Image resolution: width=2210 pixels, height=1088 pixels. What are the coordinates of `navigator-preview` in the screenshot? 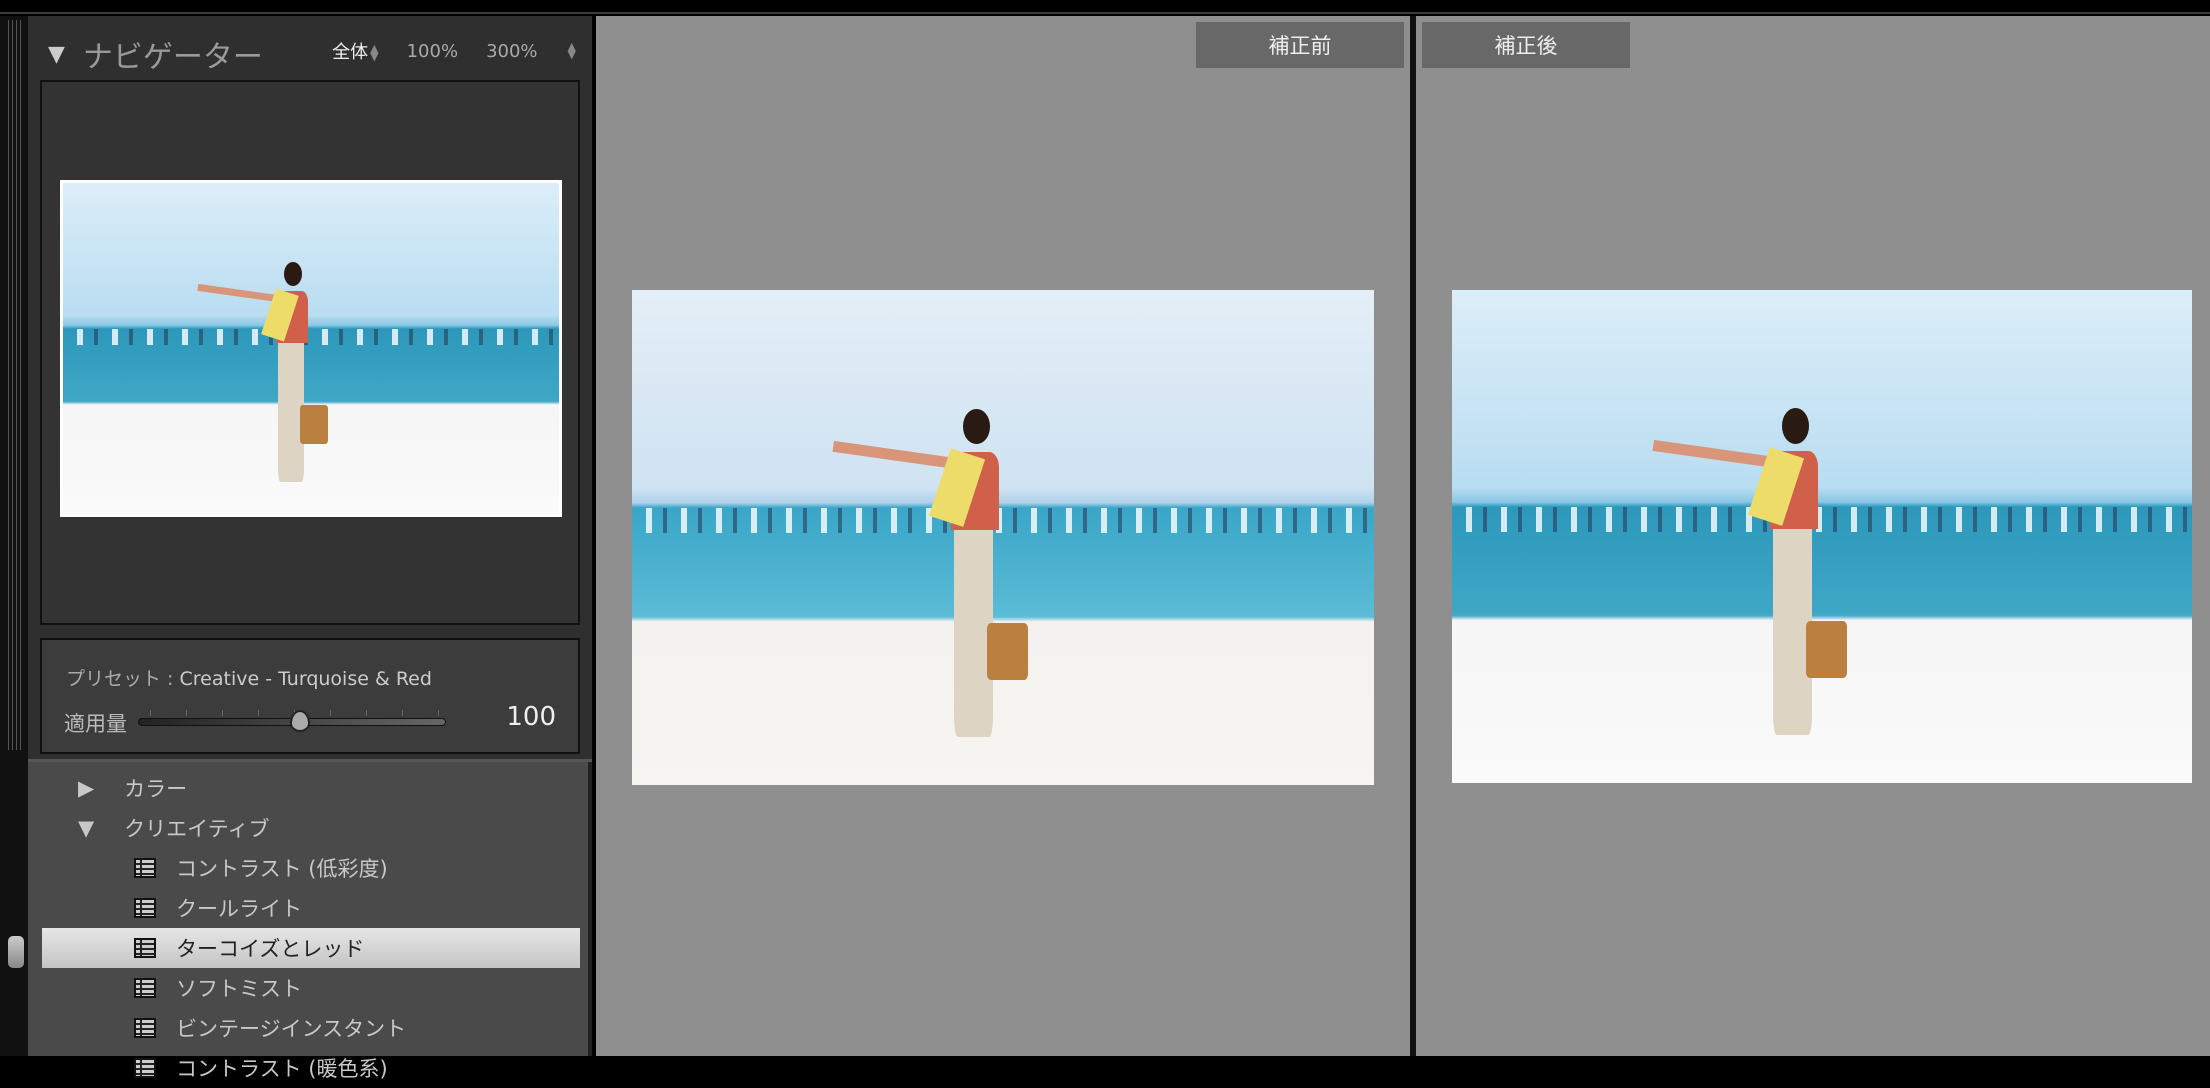 It's located at (310, 352).